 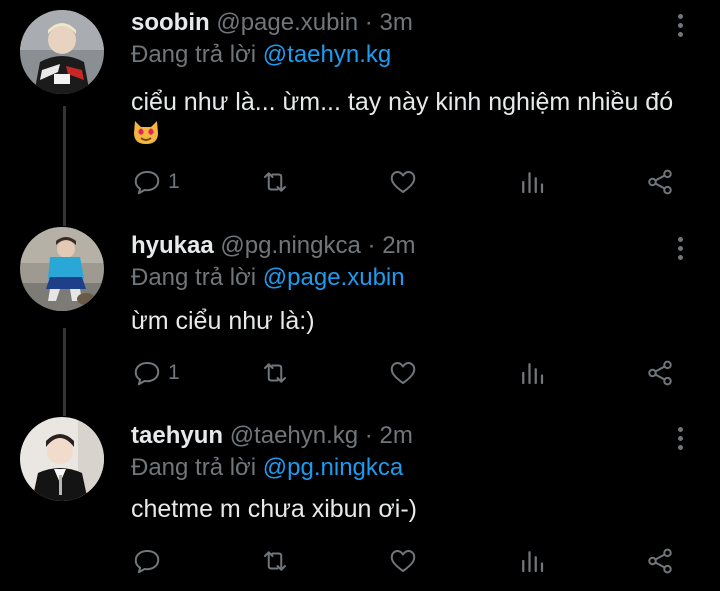 I want to click on replying-to-handle: @page.xubin, so click(x=334, y=277).